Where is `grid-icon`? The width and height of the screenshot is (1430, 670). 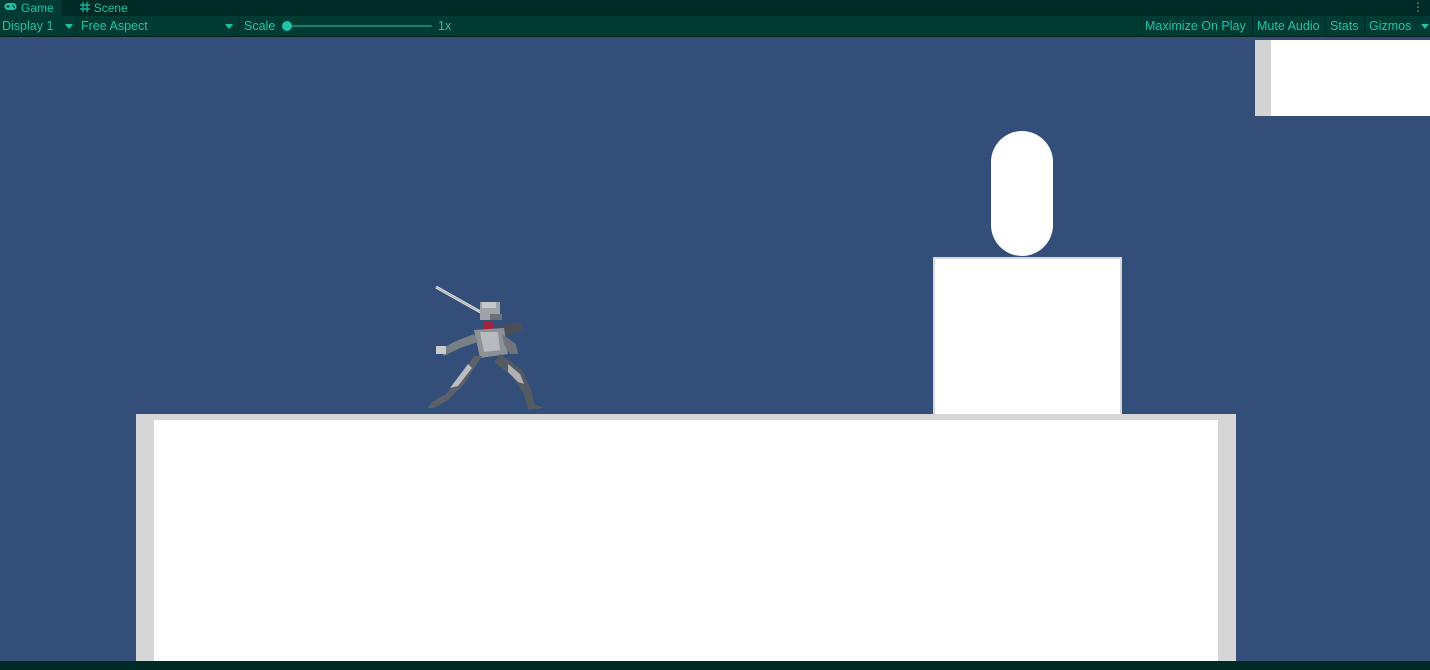 grid-icon is located at coordinates (84, 8).